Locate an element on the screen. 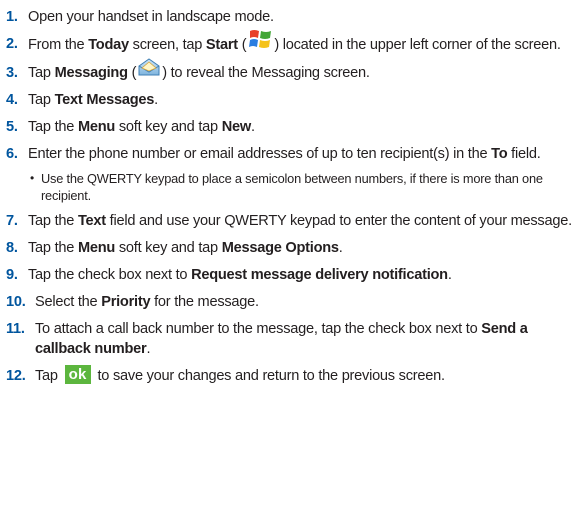  step-4: 4. Tap Text Messages. is located at coordinates (293, 100).